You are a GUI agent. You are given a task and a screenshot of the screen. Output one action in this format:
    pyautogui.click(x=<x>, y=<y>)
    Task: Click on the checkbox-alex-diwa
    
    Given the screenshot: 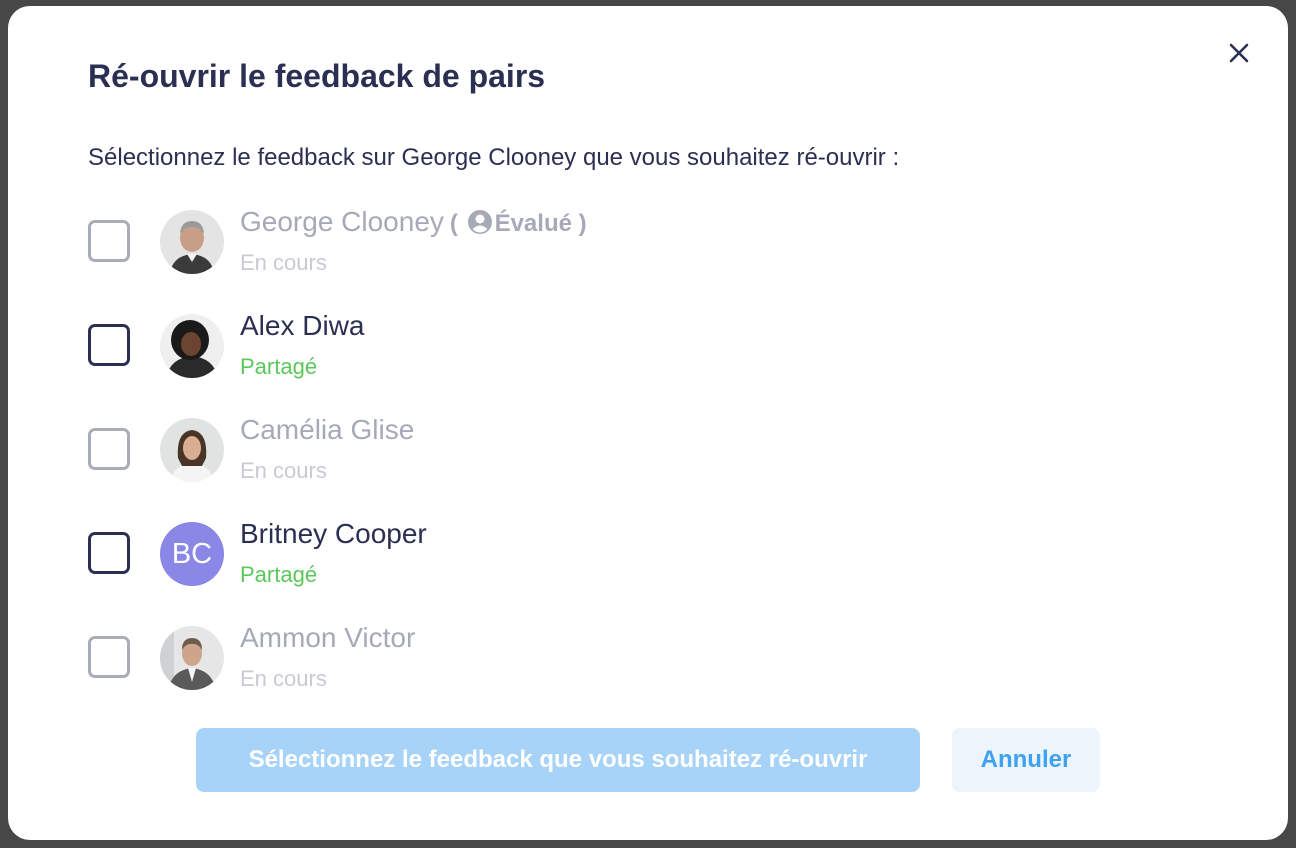 What is the action you would take?
    pyautogui.click(x=109, y=345)
    